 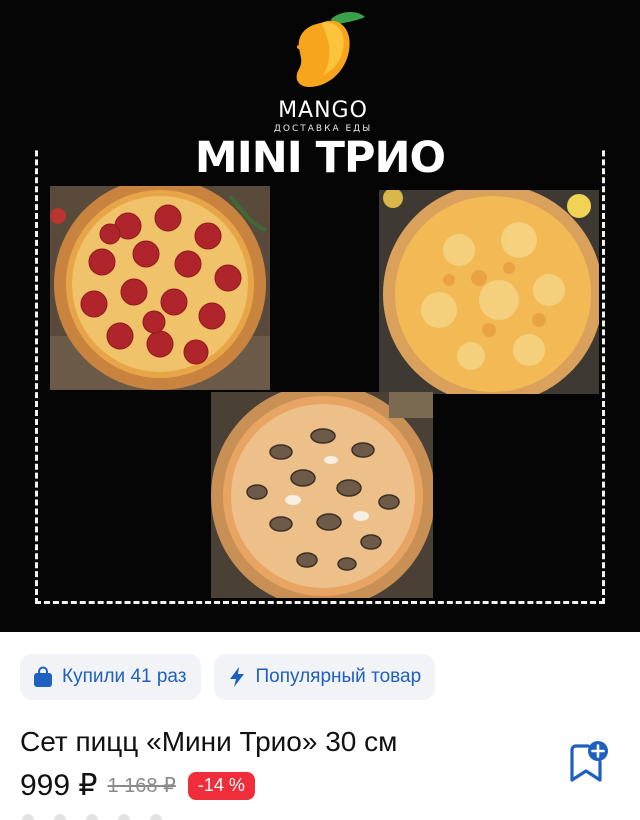 I want to click on brand-name: MANGO, so click(x=323, y=110).